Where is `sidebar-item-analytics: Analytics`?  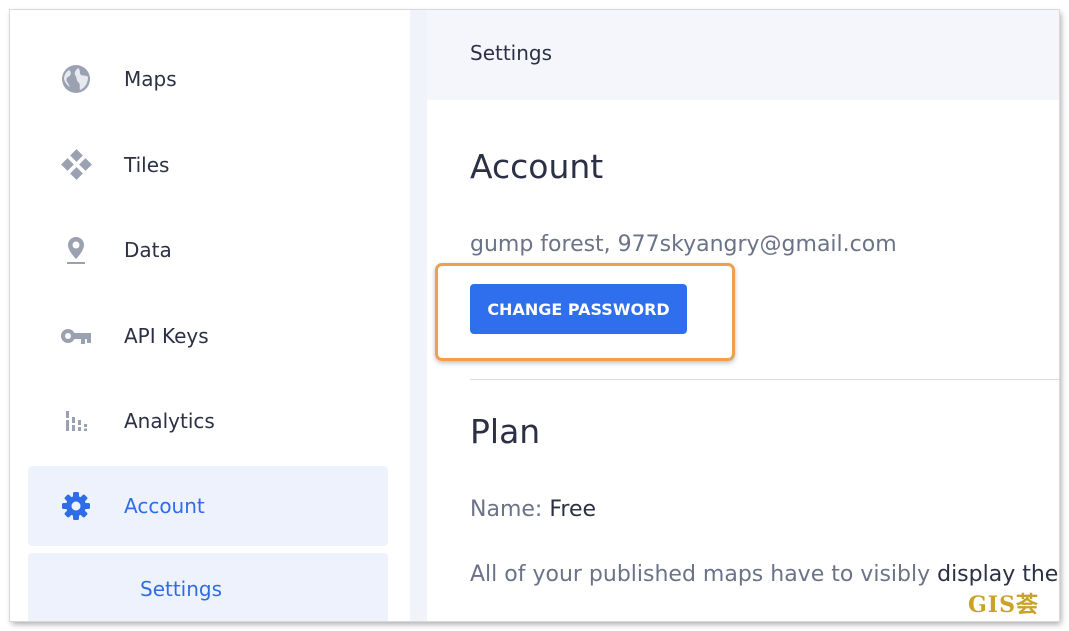
sidebar-item-analytics: Analytics is located at coordinates (208, 421).